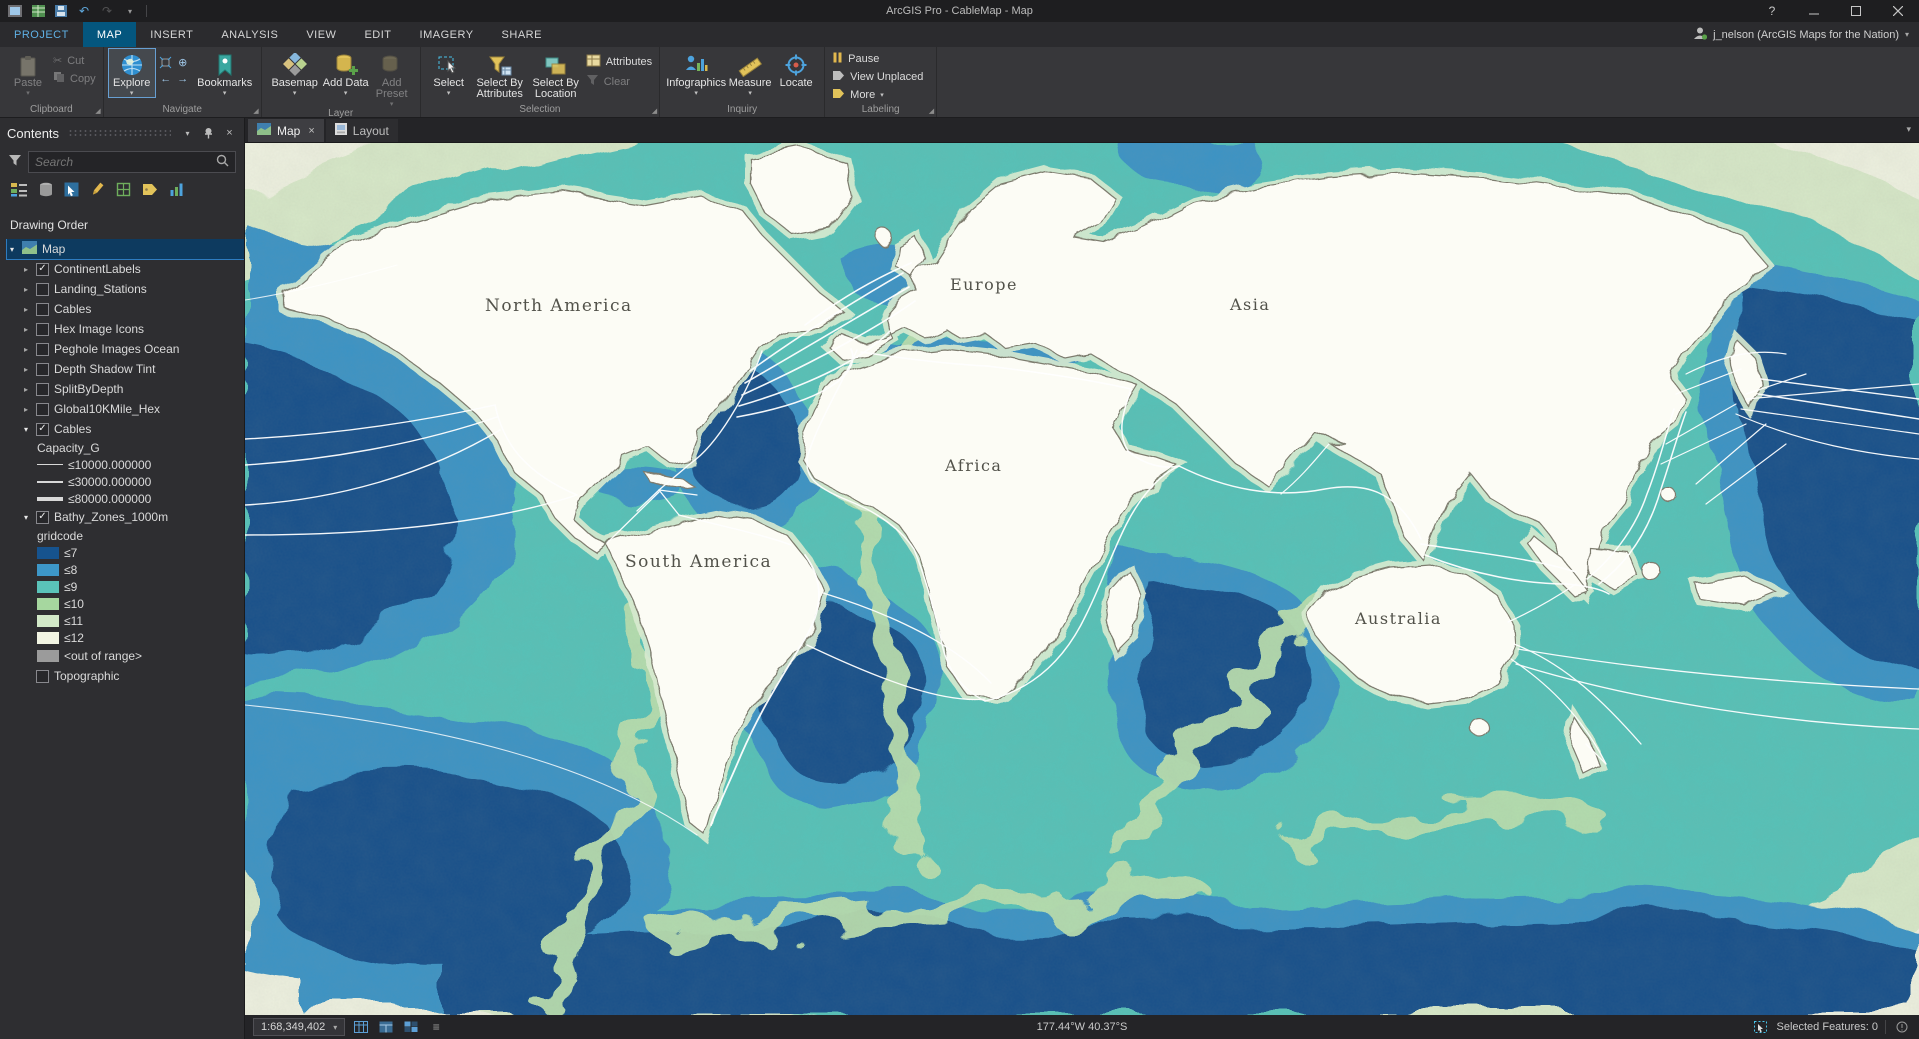  What do you see at coordinates (86, 676) in the screenshot?
I see `layer-label: Topographic` at bounding box center [86, 676].